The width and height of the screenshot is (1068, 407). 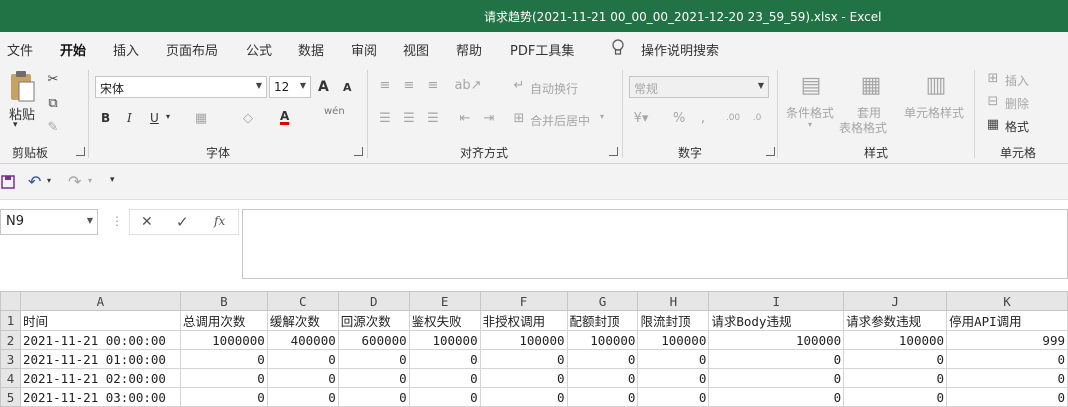 I want to click on number-launcher-icon, so click(x=770, y=151).